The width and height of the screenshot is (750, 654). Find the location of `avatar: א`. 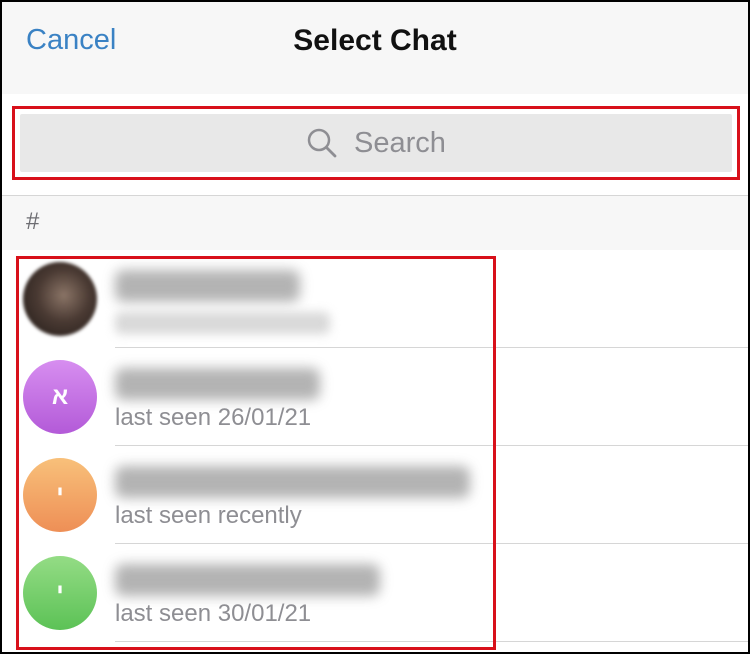

avatar: א is located at coordinates (60, 397).